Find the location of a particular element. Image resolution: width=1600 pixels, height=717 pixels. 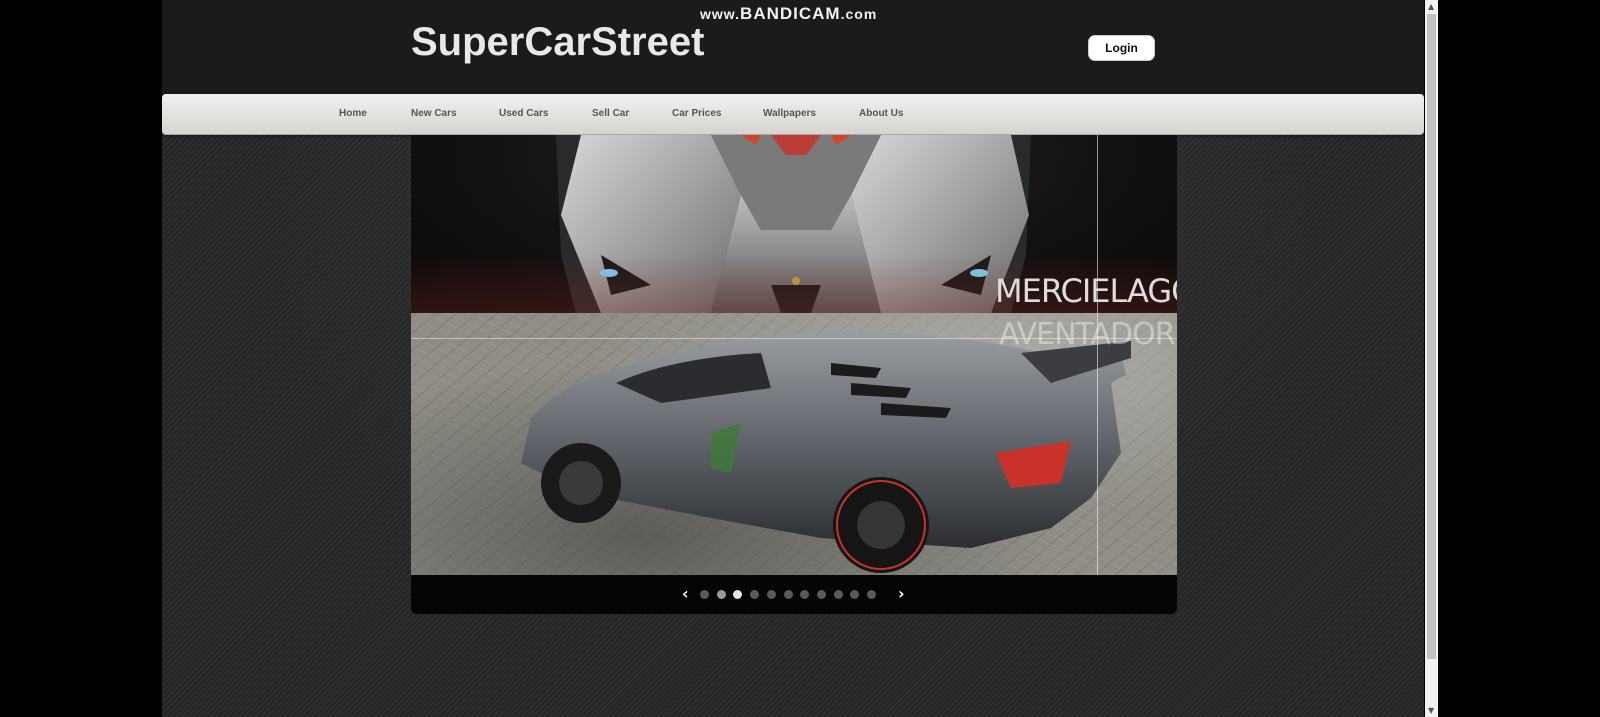

nav-about-us: About Us is located at coordinates (881, 114).